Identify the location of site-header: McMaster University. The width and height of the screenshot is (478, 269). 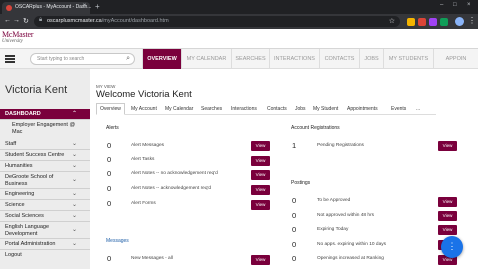
(239, 39).